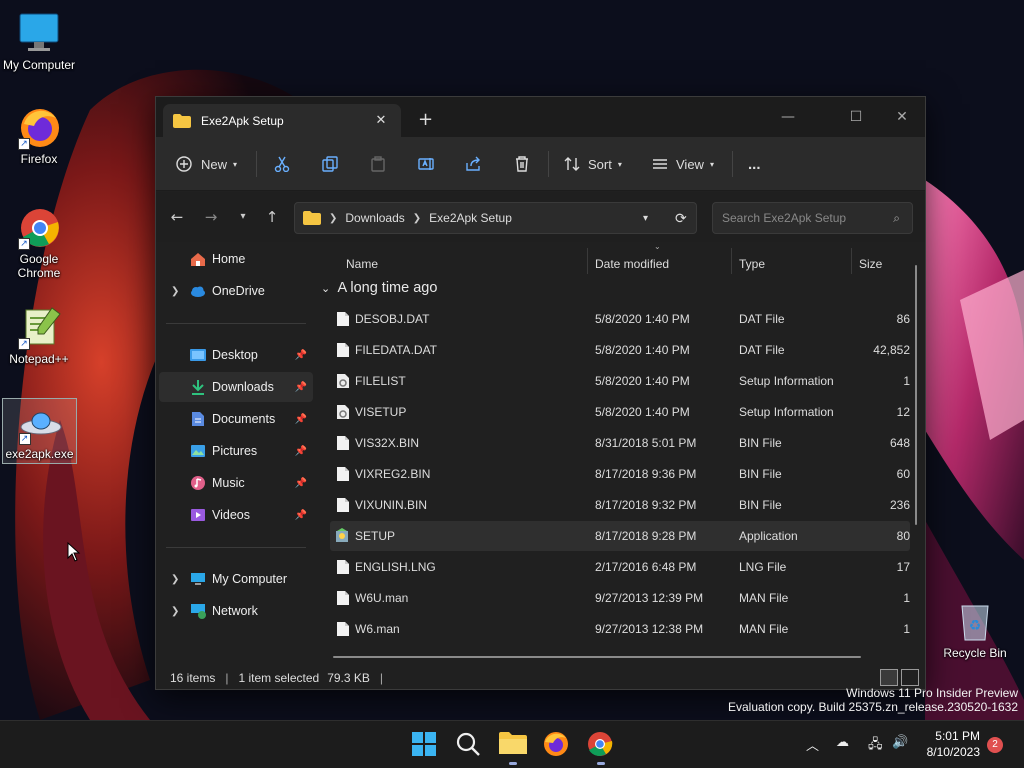 Image resolution: width=1024 pixels, height=768 pixels. Describe the element at coordinates (593, 164) in the screenshot. I see `sort-button: Sort ▾` at that location.